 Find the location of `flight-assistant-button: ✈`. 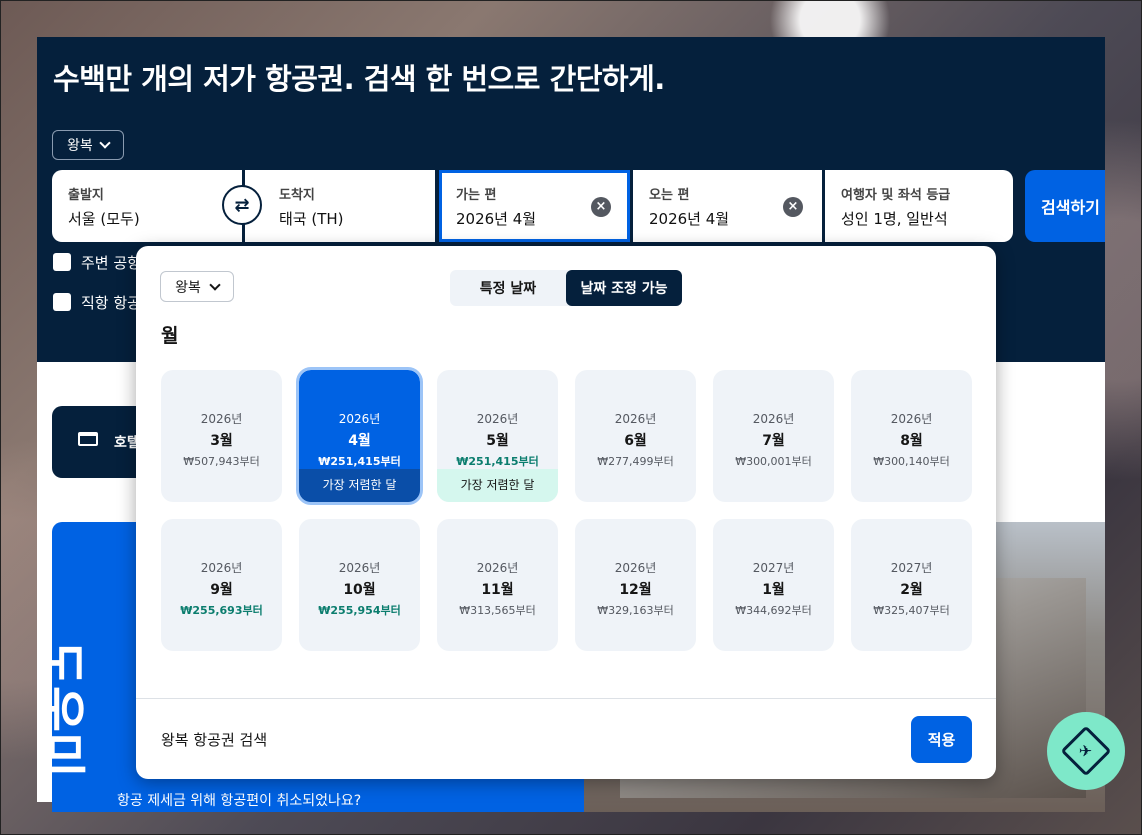

flight-assistant-button: ✈ is located at coordinates (1086, 751).